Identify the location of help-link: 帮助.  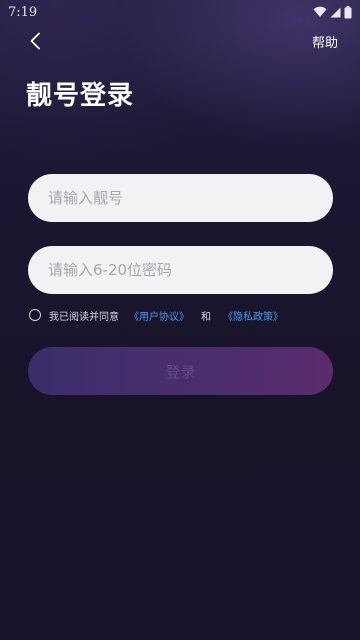
(325, 41).